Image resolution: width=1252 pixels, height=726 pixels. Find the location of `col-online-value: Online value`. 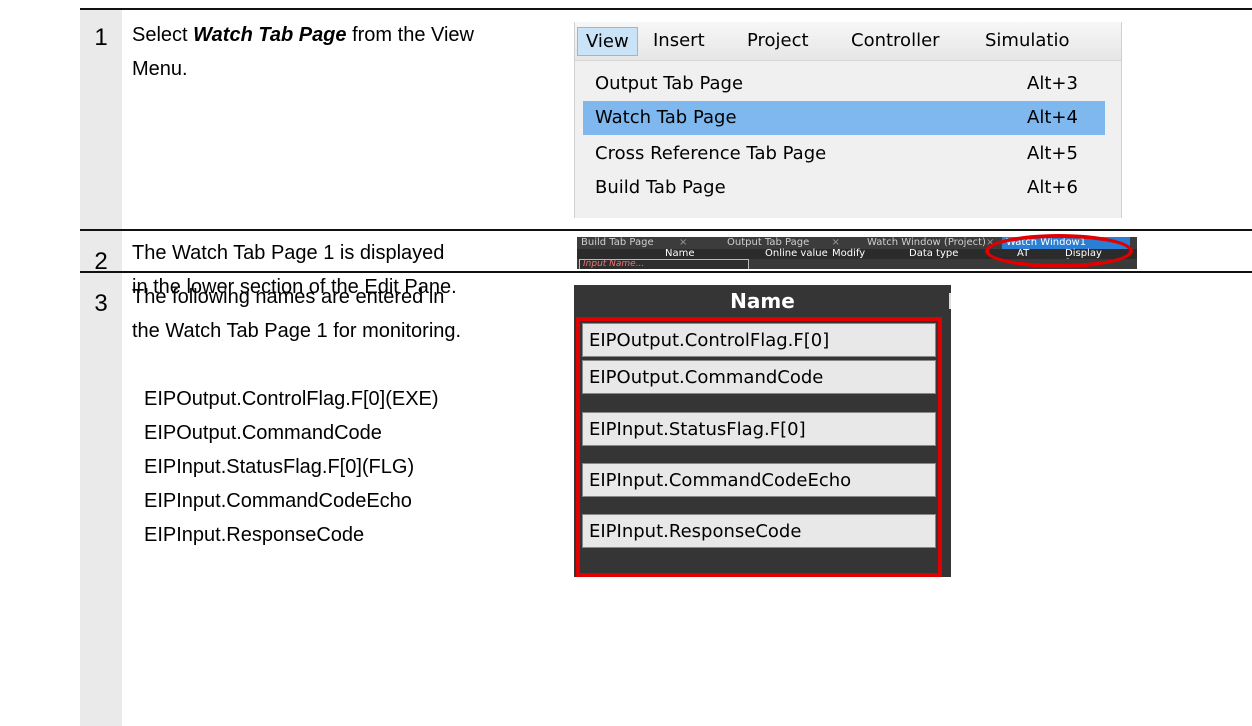

col-online-value: Online value is located at coordinates (796, 253).